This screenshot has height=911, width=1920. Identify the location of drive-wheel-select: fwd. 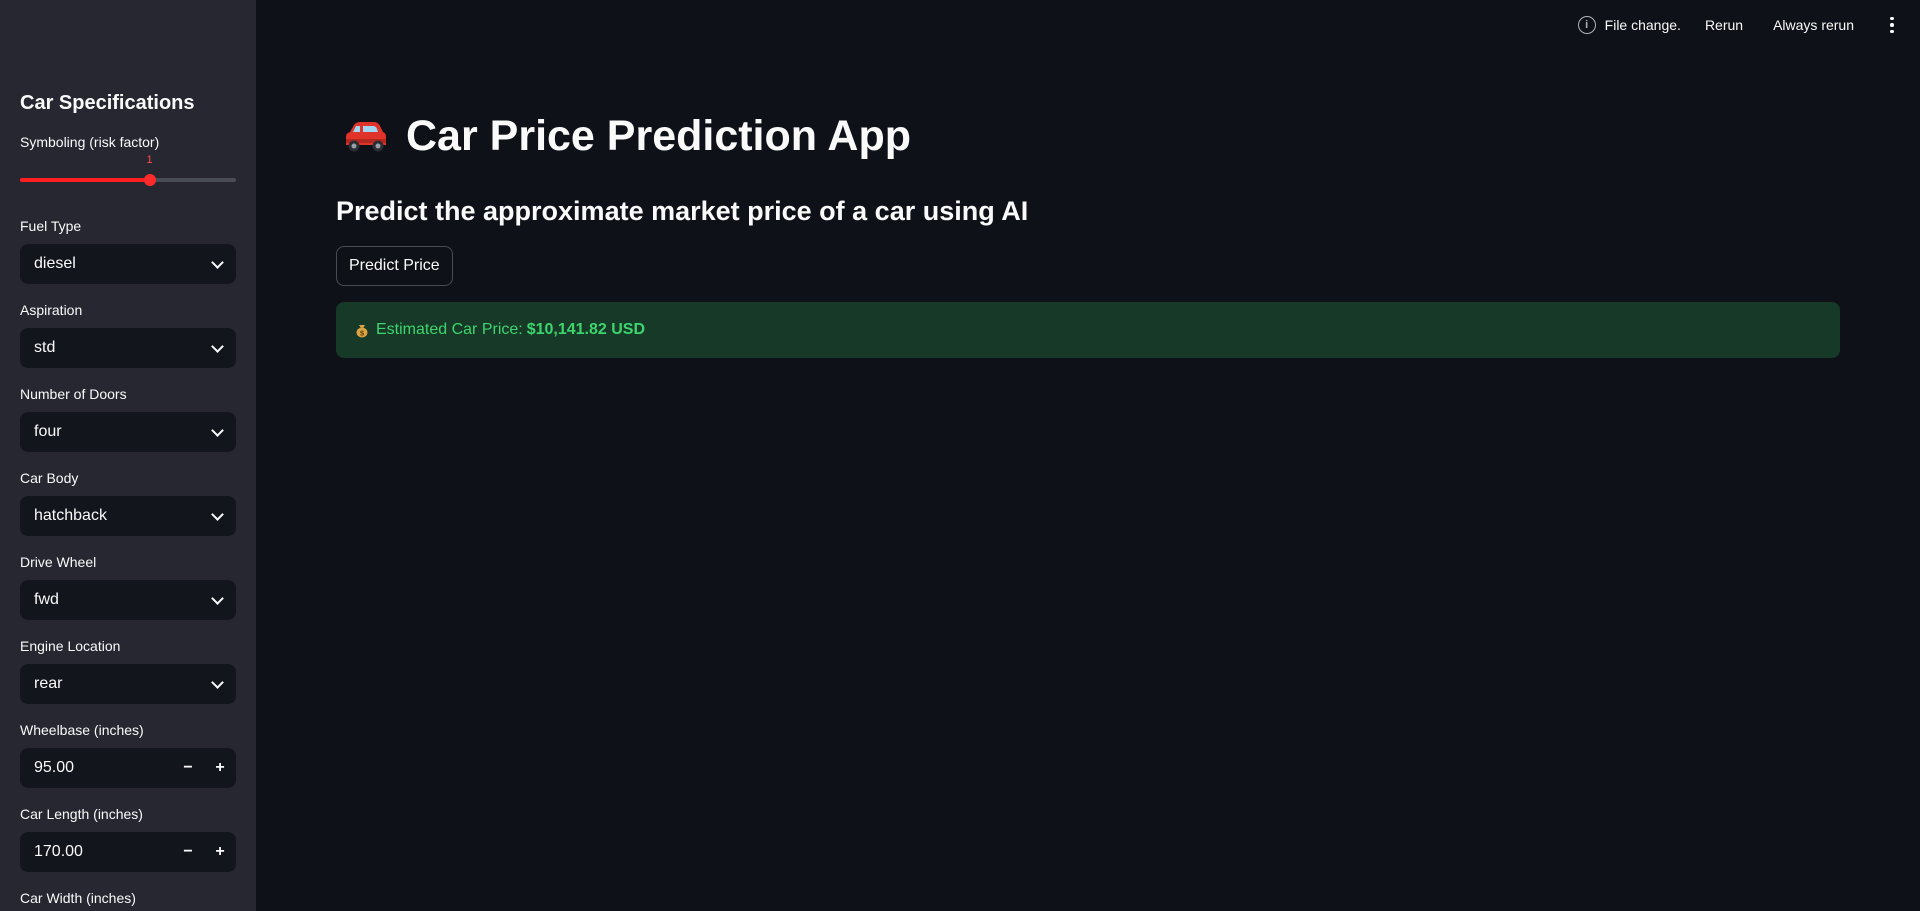
(128, 600).